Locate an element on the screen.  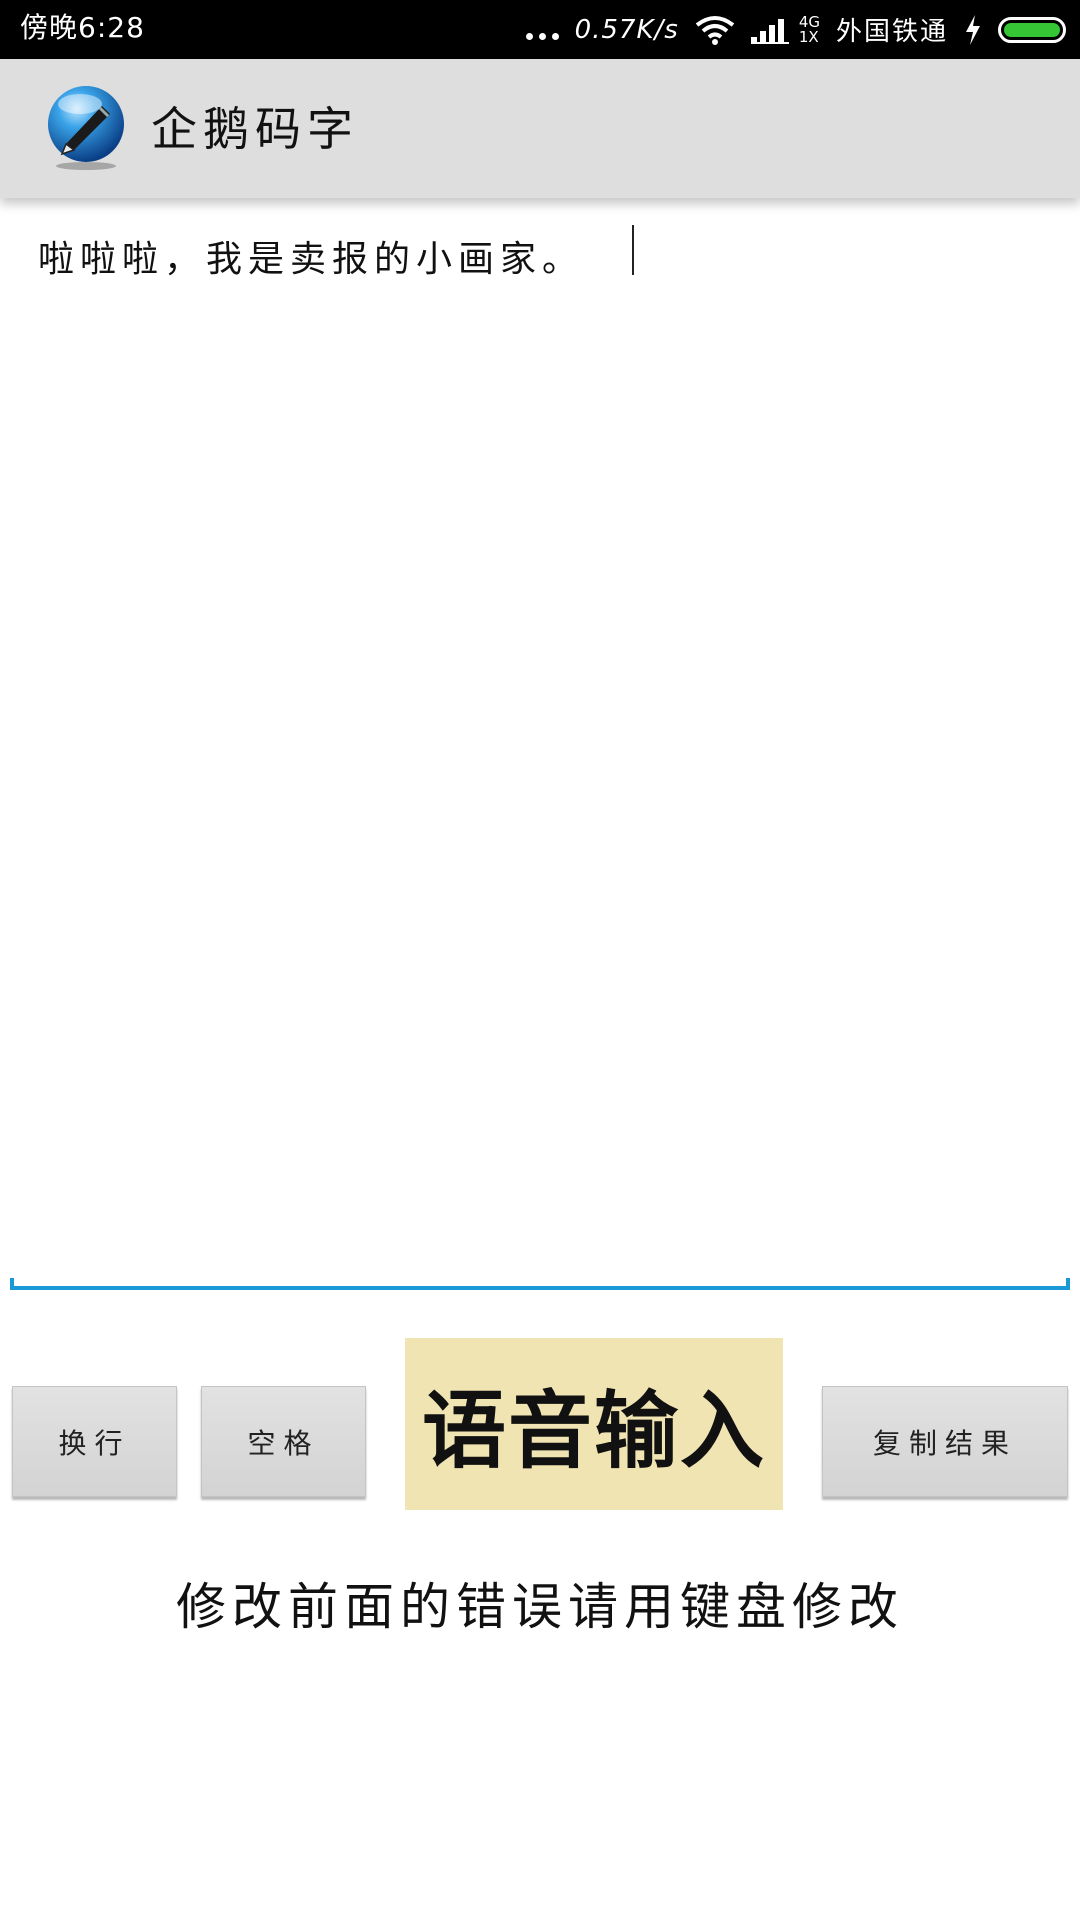
status-bar: 傍晚6:28 0.57K/s 4G 1X 外国铁通 is located at coordinates (540, 29).